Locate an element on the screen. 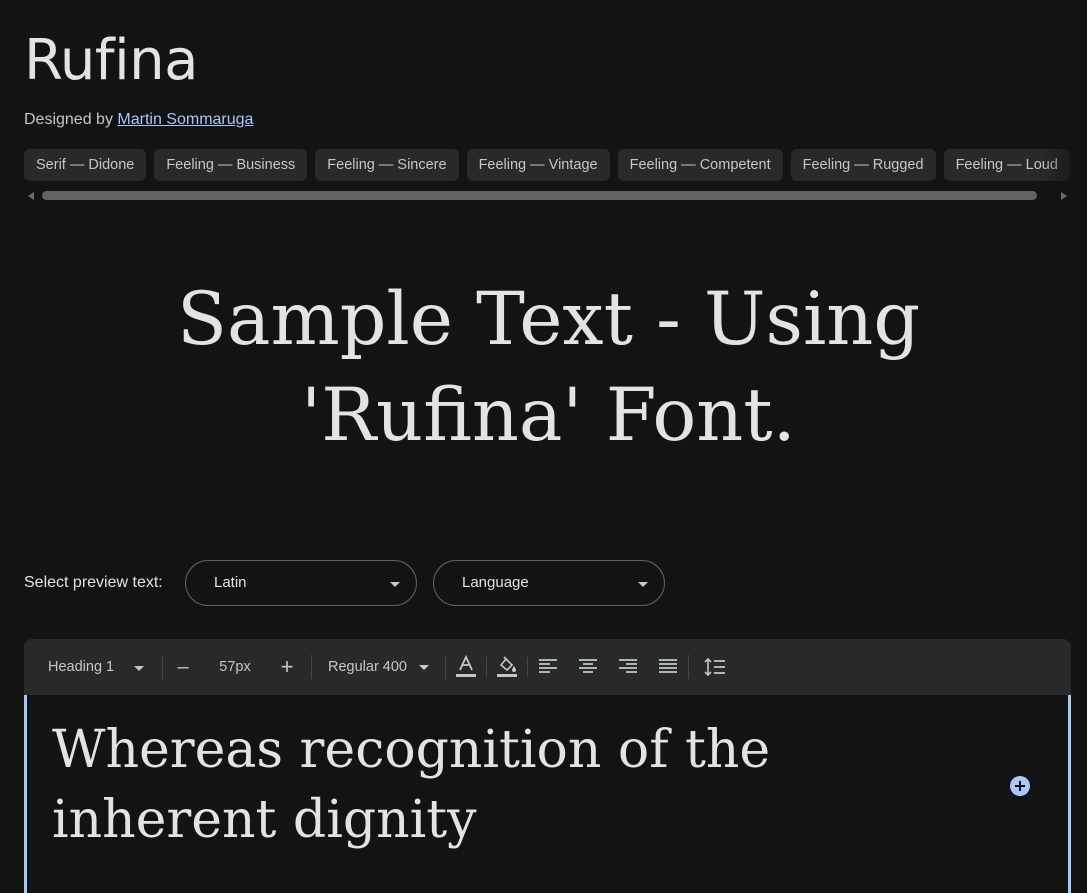  designed-by-label: Designed by is located at coordinates (68, 119).